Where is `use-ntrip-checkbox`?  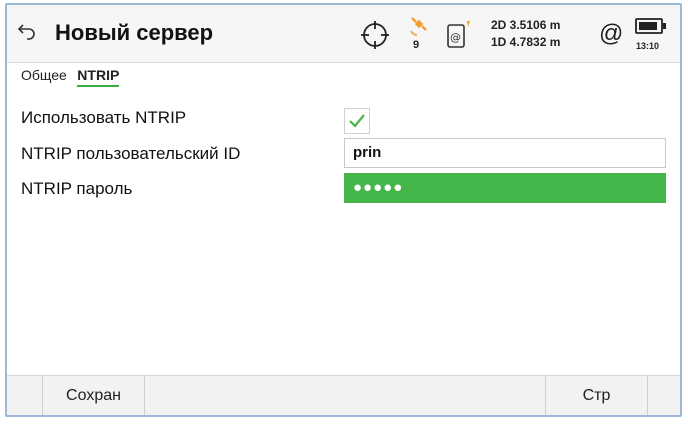
use-ntrip-checkbox is located at coordinates (357, 121).